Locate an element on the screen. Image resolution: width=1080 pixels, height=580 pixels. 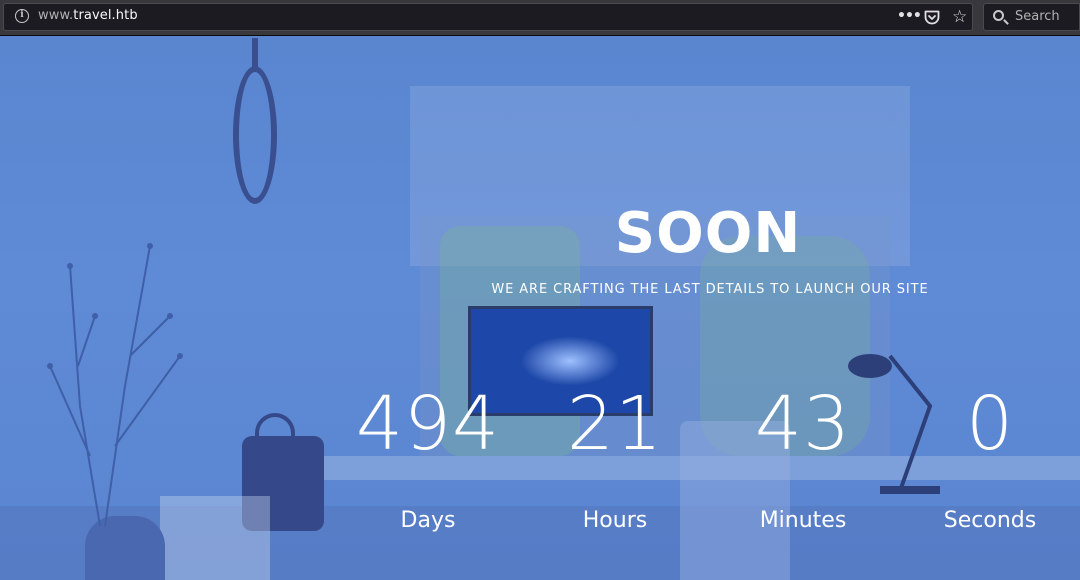
countdown-hours-value: 21 is located at coordinates (615, 424).